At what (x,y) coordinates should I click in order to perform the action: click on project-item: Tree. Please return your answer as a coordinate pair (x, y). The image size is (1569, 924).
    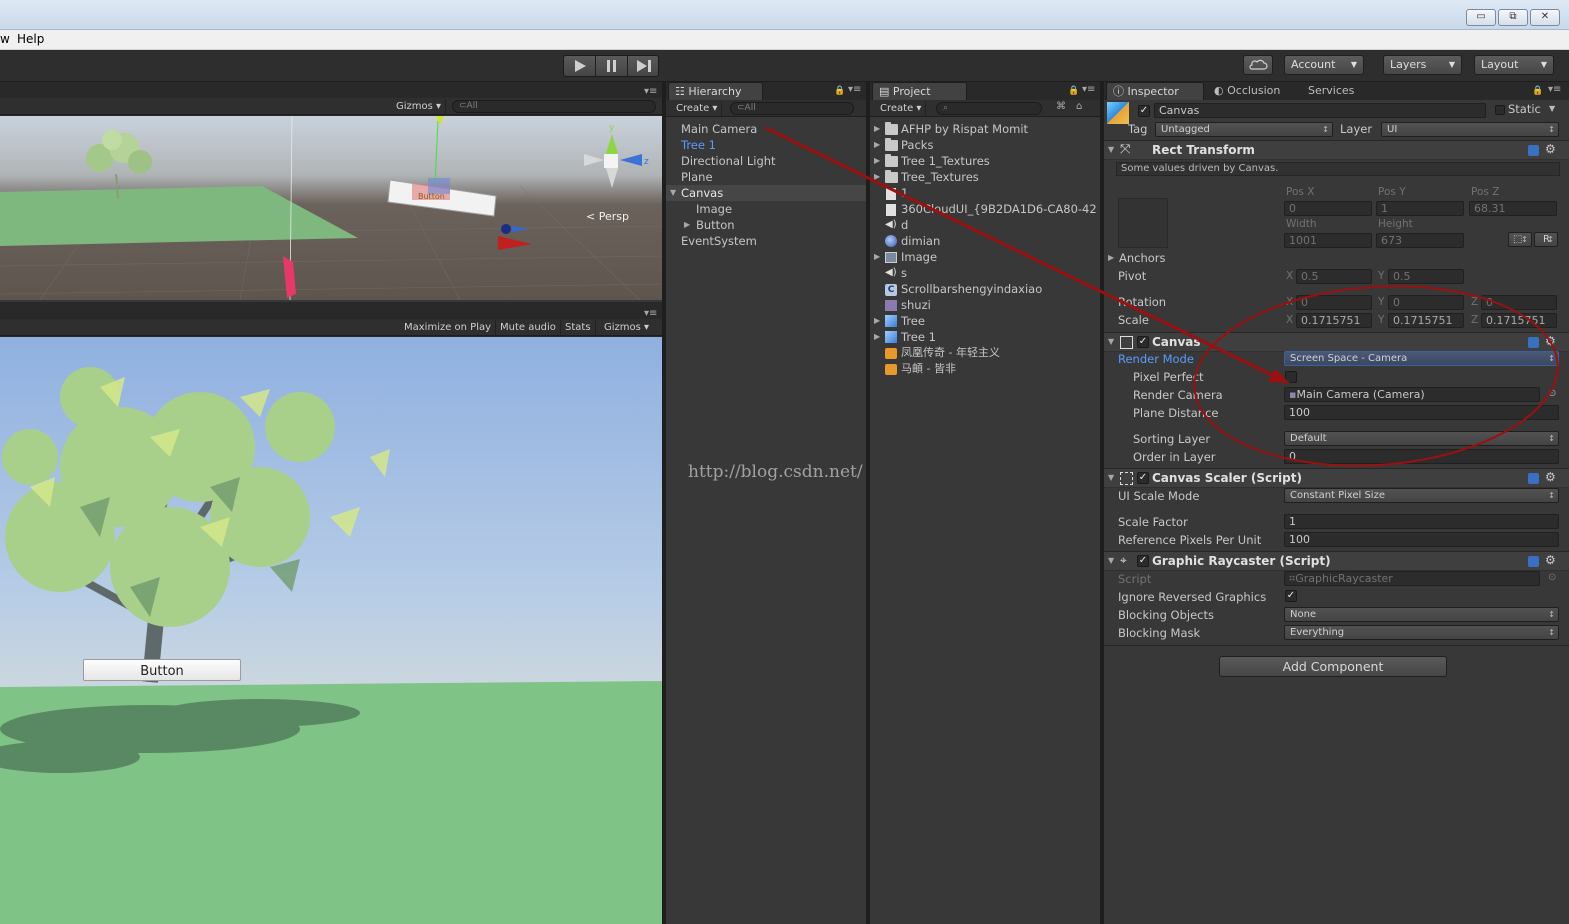
    Looking at the image, I should click on (913, 321).